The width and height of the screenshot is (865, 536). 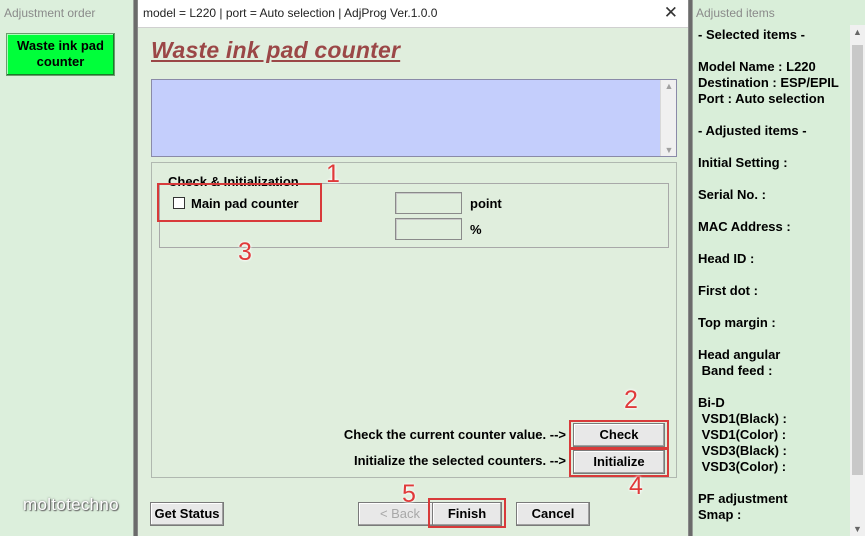 I want to click on adjusted-item-line: First dot :, so click(x=728, y=290).